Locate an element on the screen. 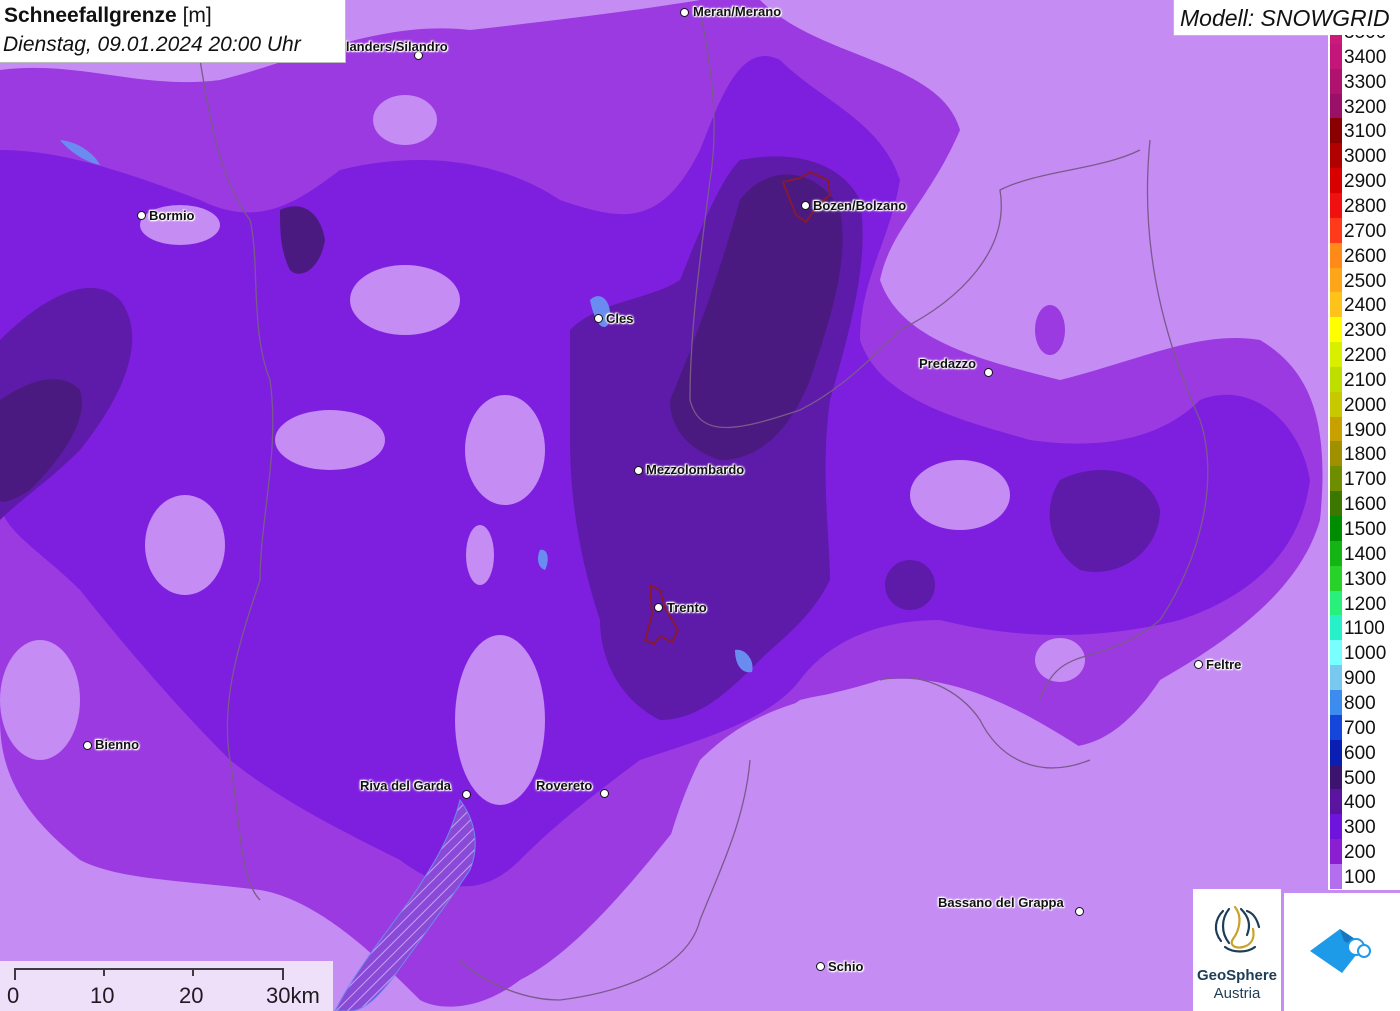 This screenshot has width=1400, height=1011. legend-label: 3500 is located at coordinates (1365, 39).